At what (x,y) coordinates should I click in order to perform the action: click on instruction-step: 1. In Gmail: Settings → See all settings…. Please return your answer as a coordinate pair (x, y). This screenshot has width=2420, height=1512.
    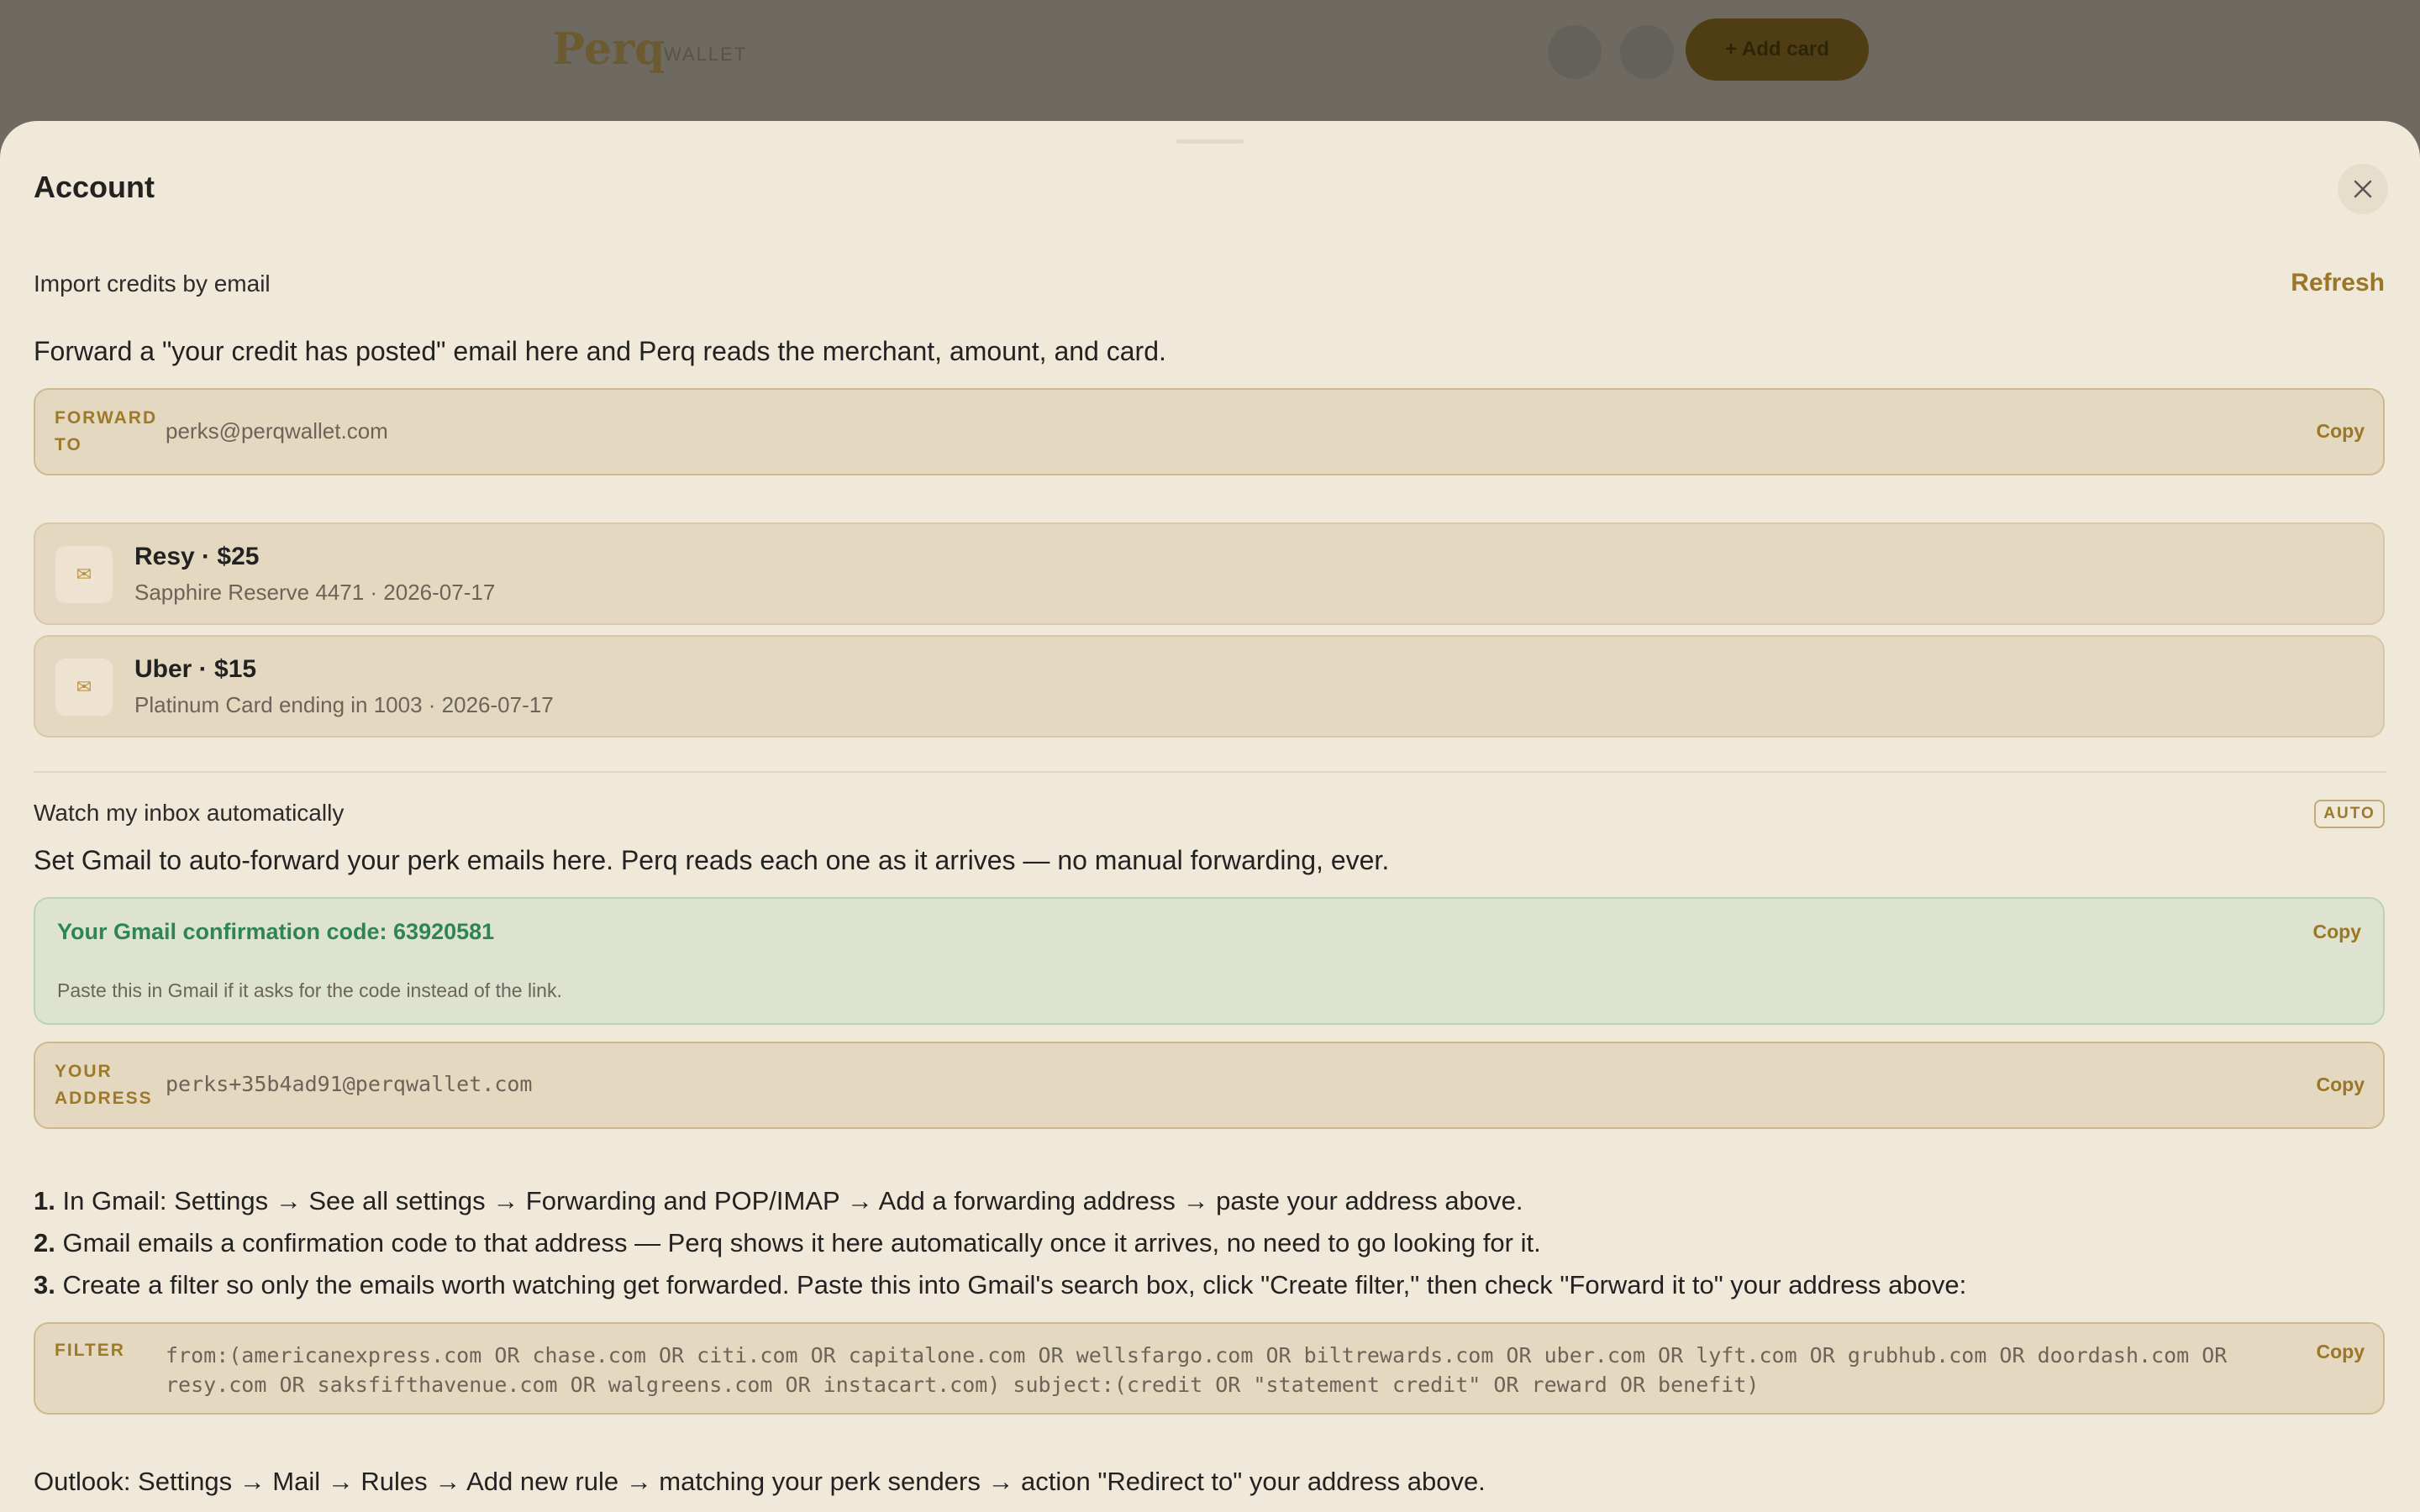
    Looking at the image, I should click on (779, 1200).